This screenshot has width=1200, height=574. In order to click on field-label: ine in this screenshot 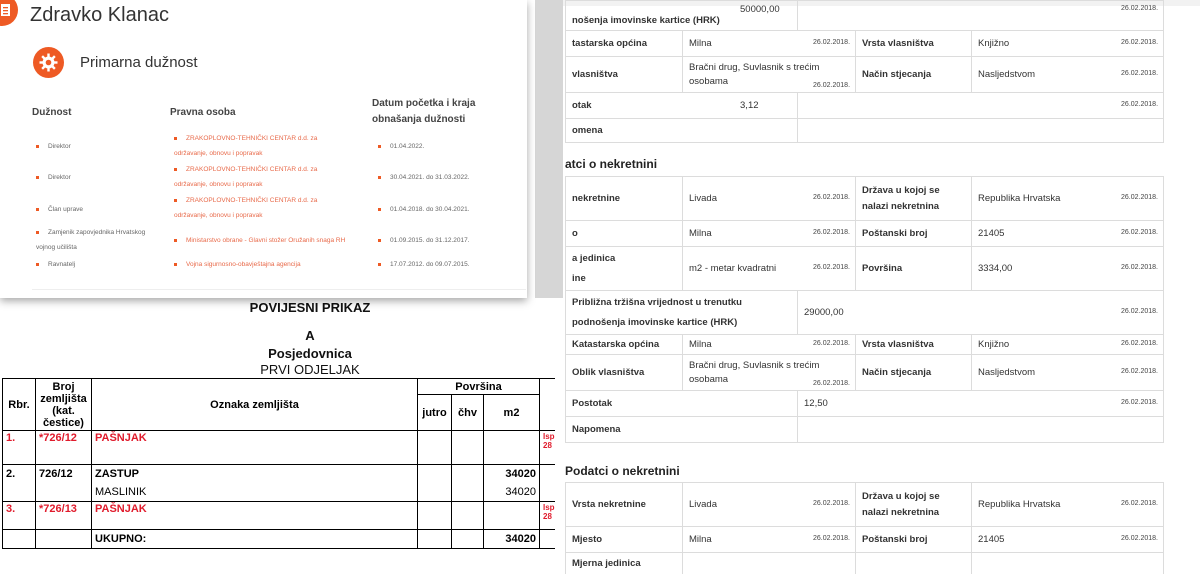, I will do `click(579, 278)`.